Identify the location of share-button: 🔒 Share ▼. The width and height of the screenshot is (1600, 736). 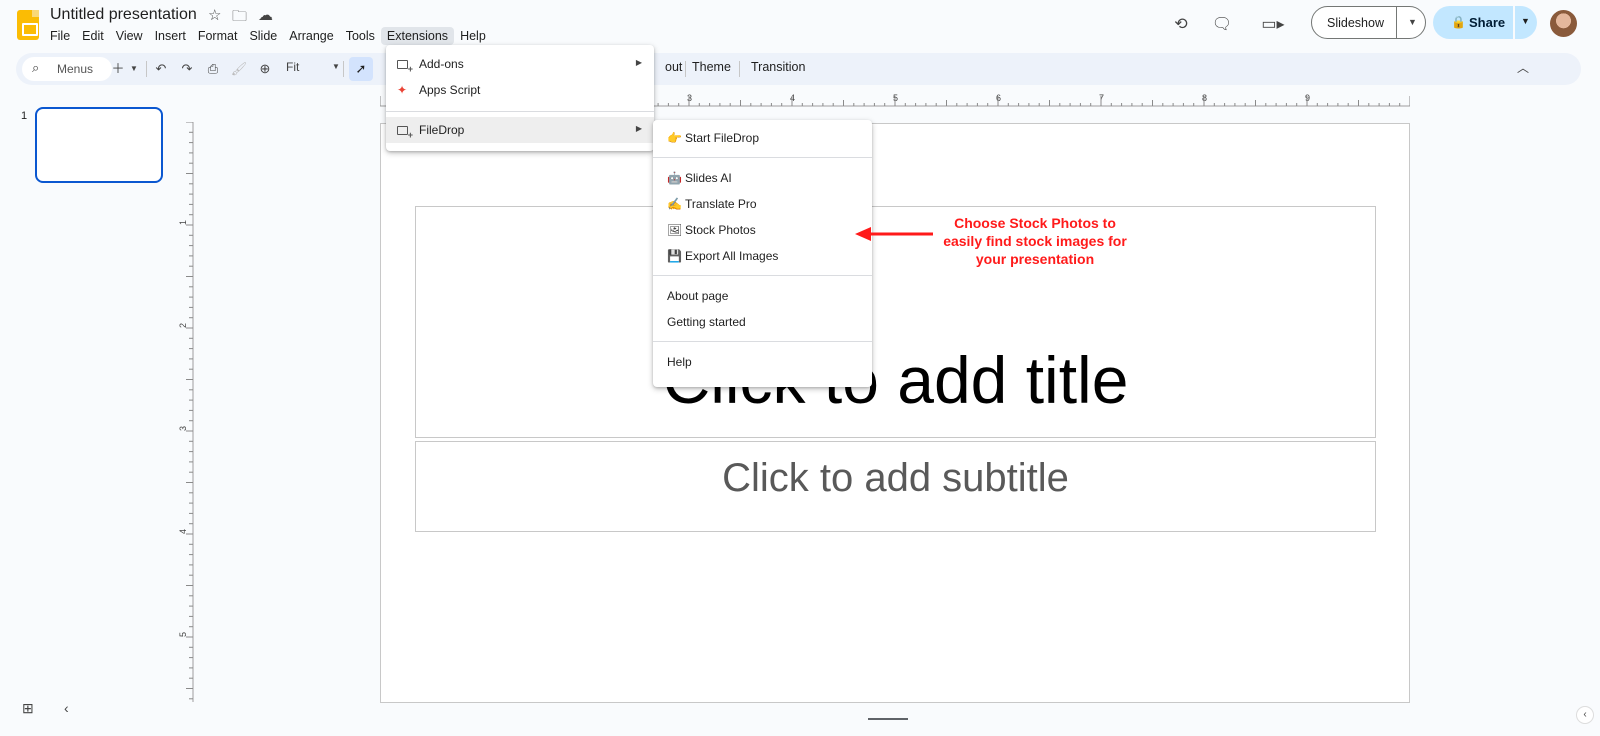
(1485, 22).